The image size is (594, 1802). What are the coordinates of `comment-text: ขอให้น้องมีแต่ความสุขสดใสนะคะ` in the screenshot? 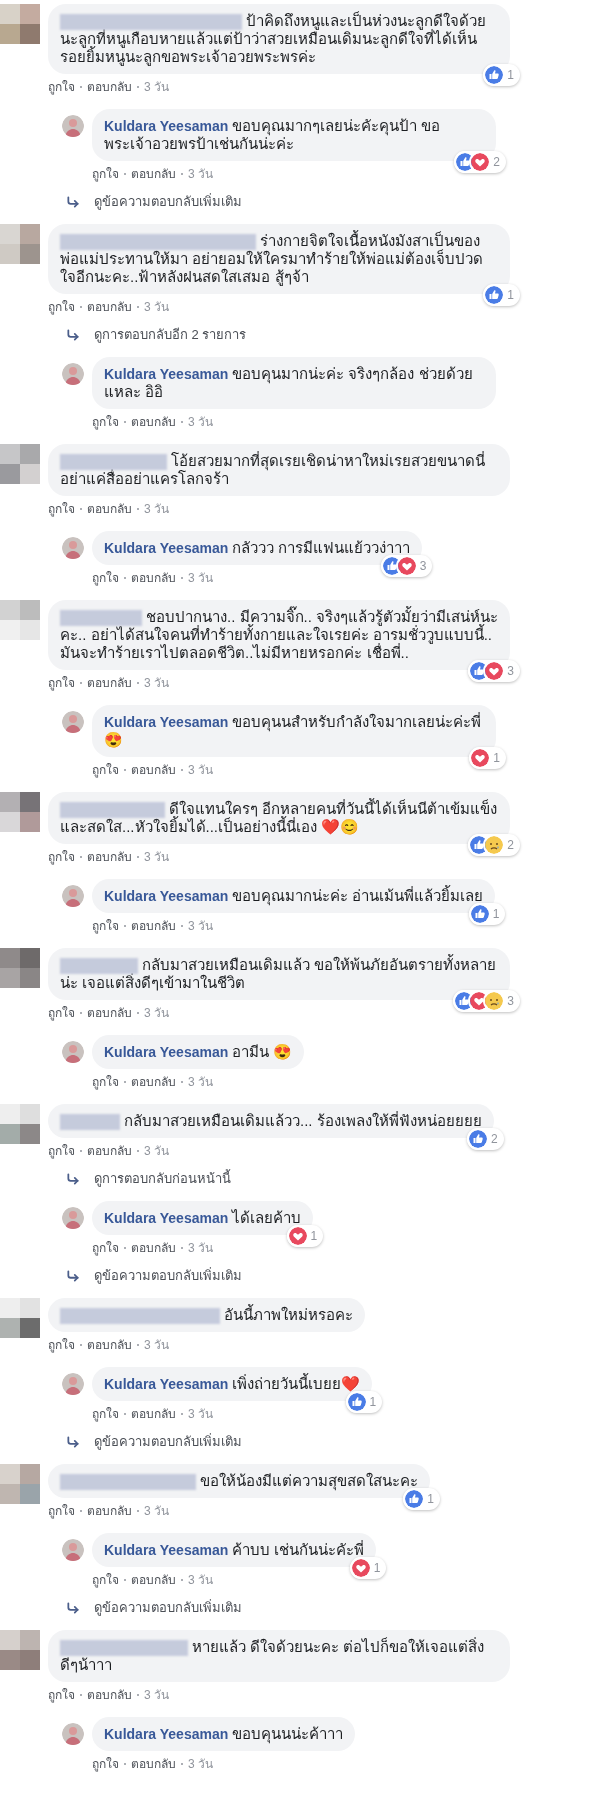 It's located at (239, 1481).